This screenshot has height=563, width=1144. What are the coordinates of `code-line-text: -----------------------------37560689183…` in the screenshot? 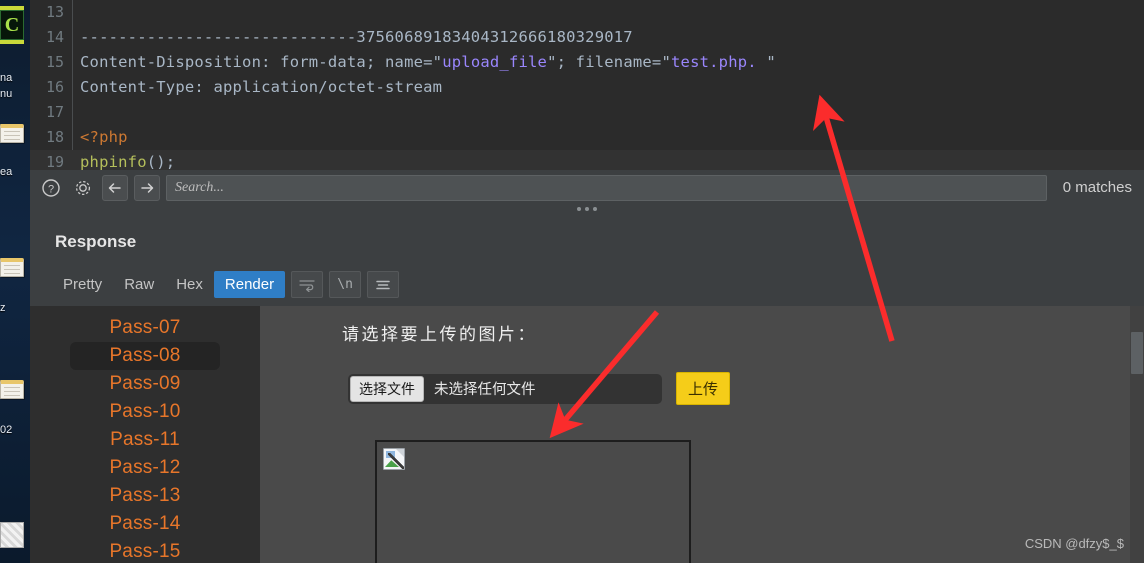 It's located at (356, 37).